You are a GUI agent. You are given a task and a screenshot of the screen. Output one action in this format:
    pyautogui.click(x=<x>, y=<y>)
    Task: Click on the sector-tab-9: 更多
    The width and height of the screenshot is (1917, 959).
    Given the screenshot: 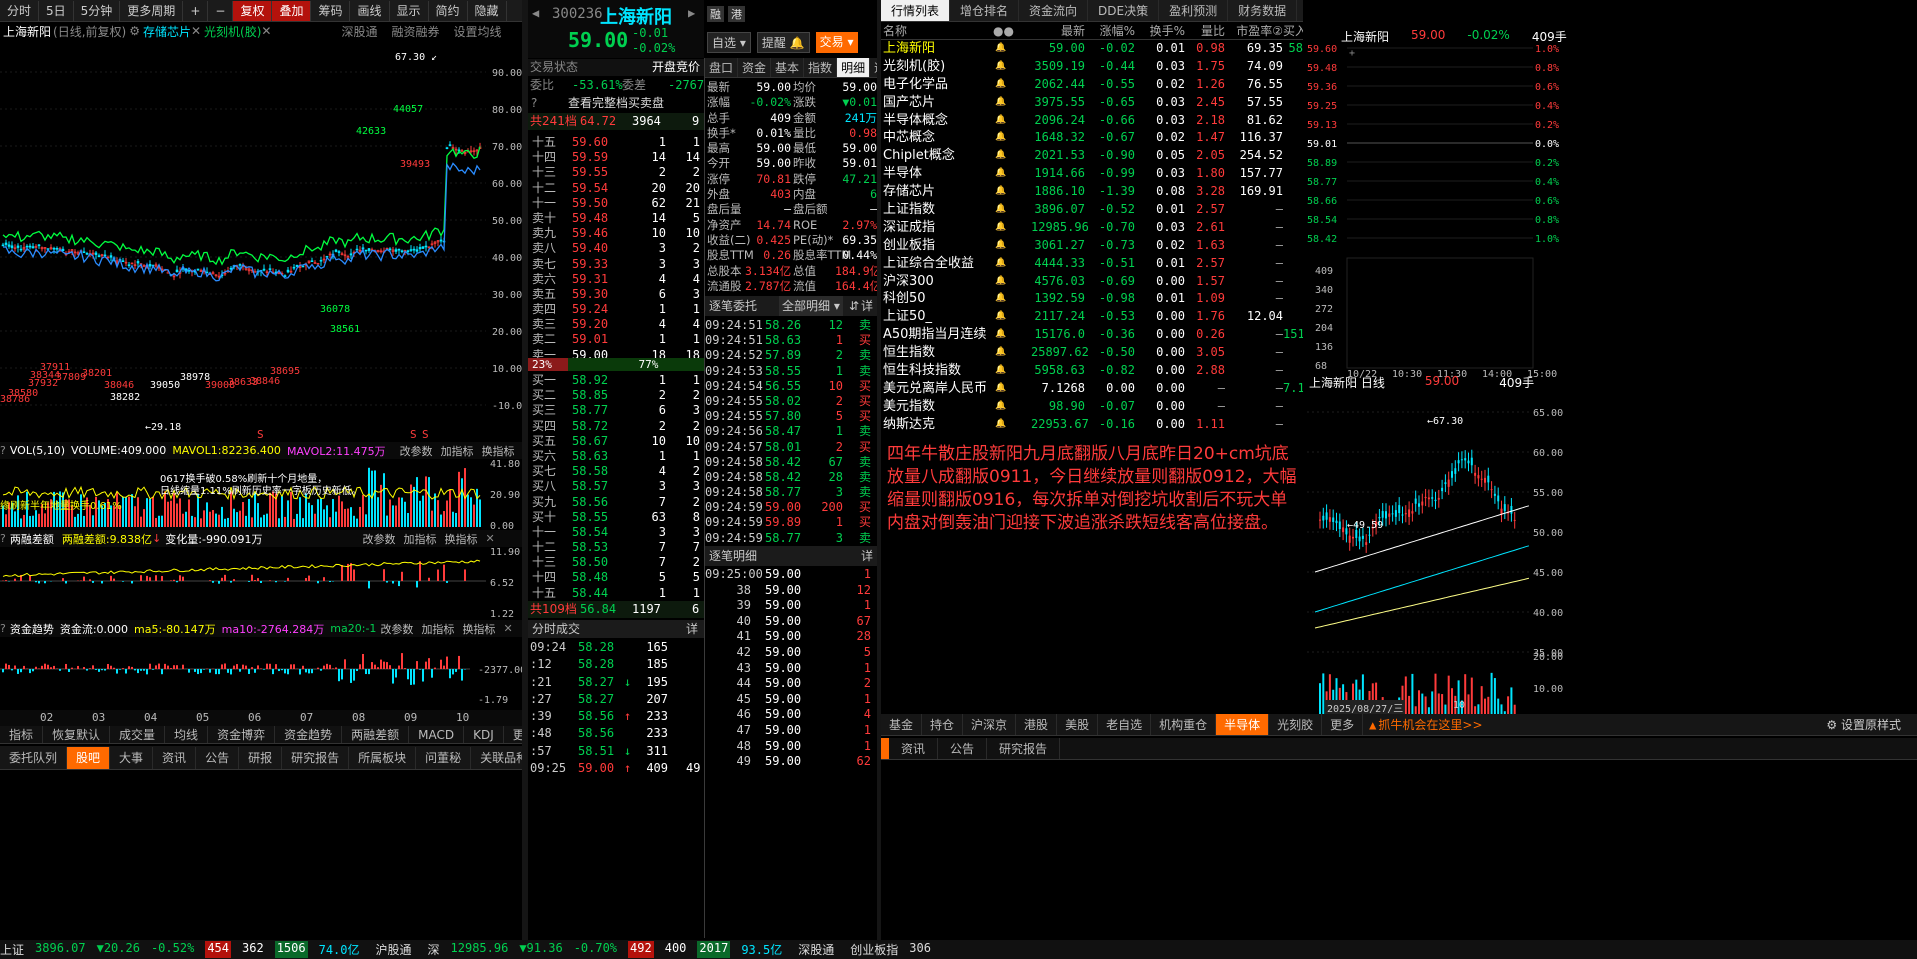 What is the action you would take?
    pyautogui.click(x=1343, y=724)
    